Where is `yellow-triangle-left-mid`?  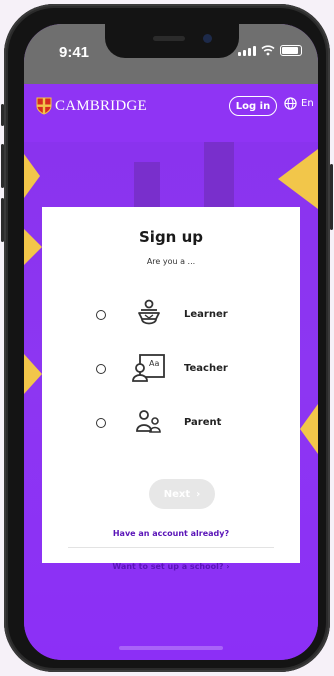
yellow-triangle-left-mid is located at coordinates (33, 247).